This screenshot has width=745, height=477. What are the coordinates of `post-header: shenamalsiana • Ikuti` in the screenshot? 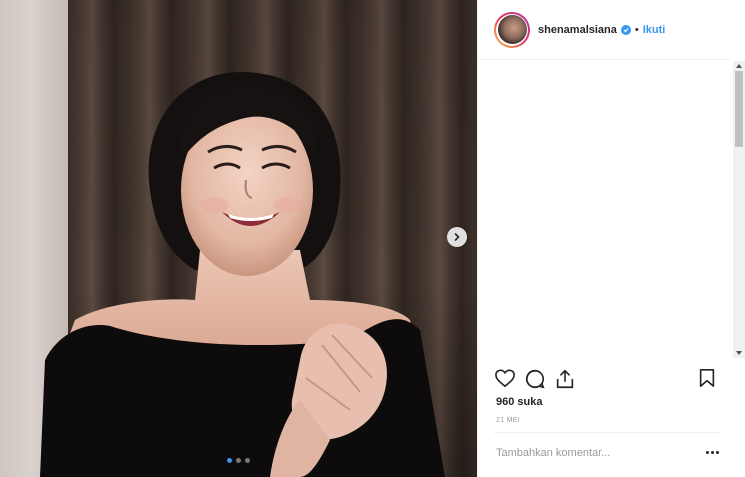 It's located at (602, 30).